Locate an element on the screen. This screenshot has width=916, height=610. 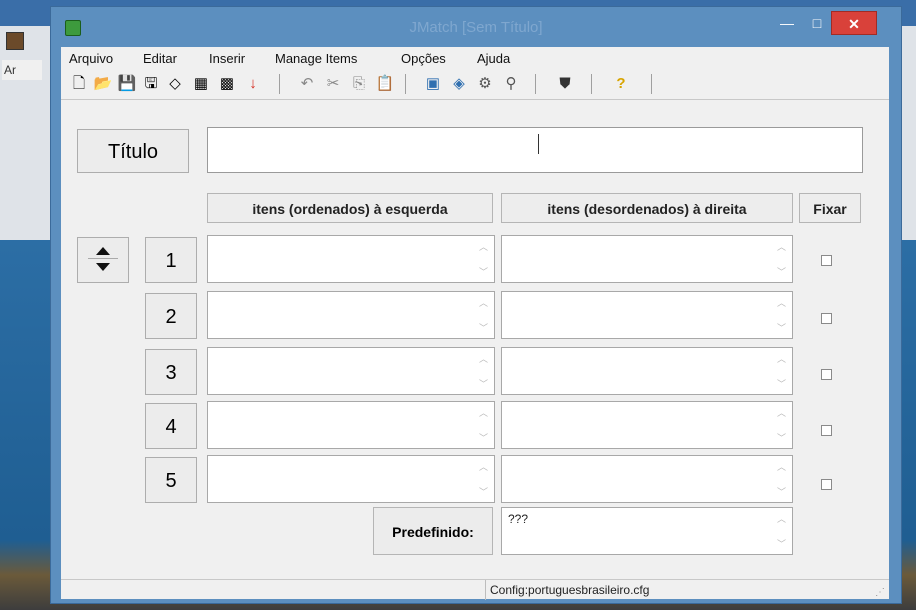
undo-icon: ↶ is located at coordinates (307, 84).